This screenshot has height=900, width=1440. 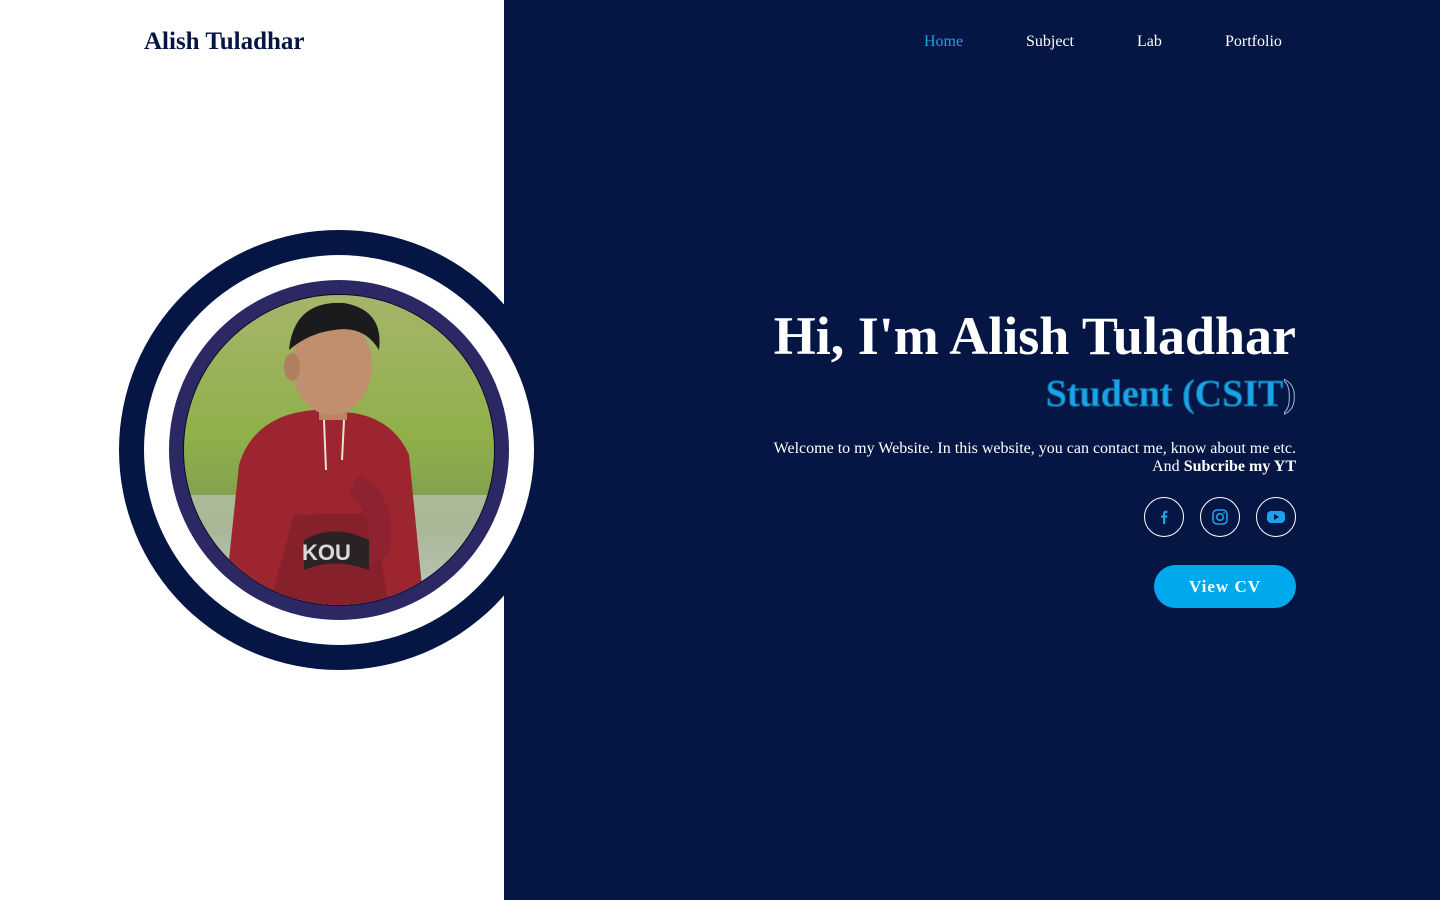 I want to click on nav-portfolio: Portfolio, so click(x=1253, y=42).